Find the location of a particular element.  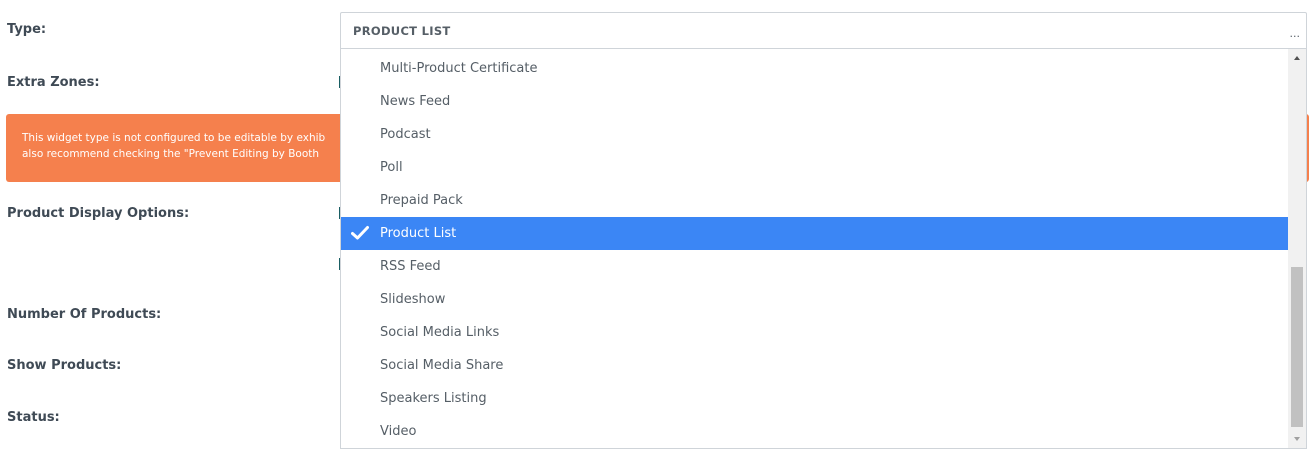

option-social-media-share: Social Media Share is located at coordinates (815, 365).